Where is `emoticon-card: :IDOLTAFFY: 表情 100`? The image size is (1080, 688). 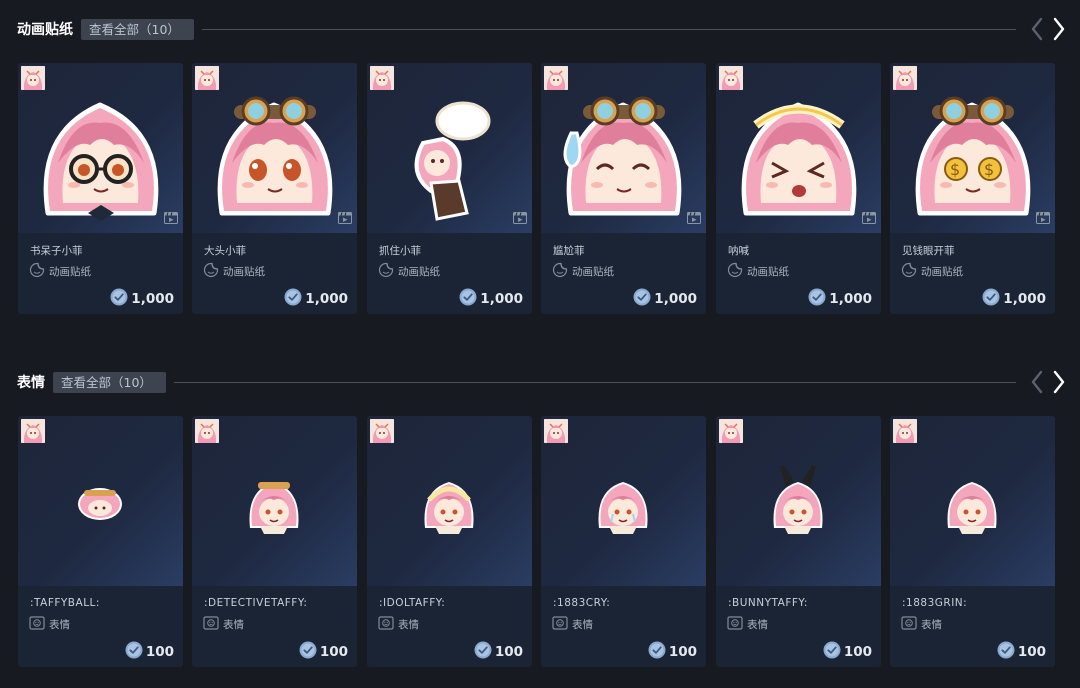 emoticon-card: :IDOLTAFFY: 表情 100 is located at coordinates (449, 541).